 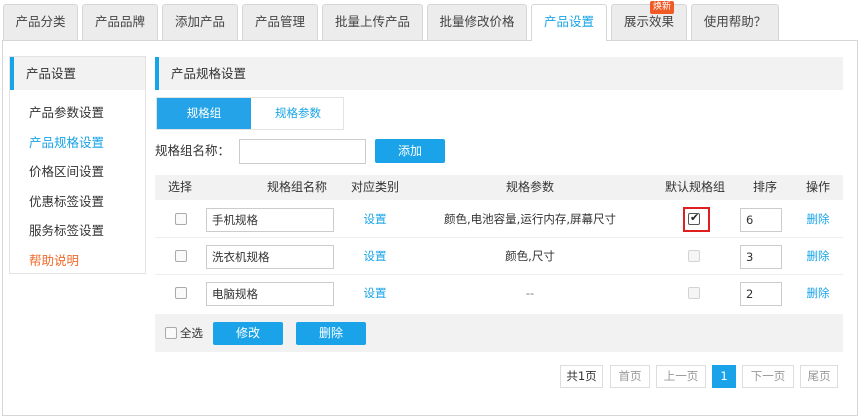 I want to click on table-row: 设置 颜色,尺寸 删除, so click(x=499, y=256).